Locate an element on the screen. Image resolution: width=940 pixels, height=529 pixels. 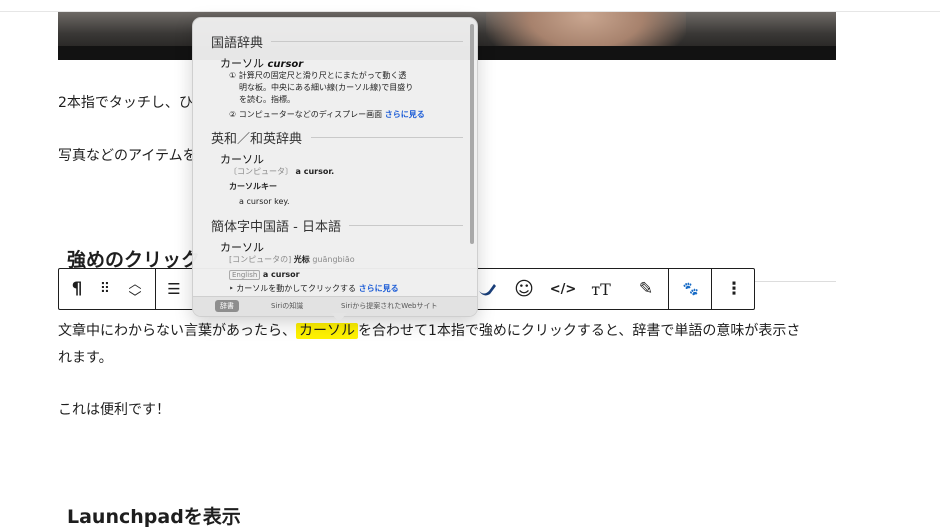
entry-headword: カーソル cursor is located at coordinates (261, 63).